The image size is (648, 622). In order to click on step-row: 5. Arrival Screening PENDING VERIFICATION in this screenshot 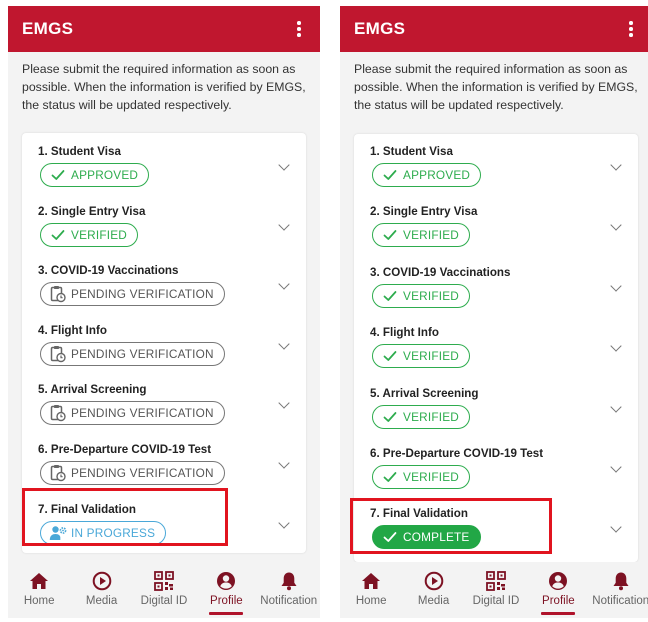, I will do `click(164, 405)`.